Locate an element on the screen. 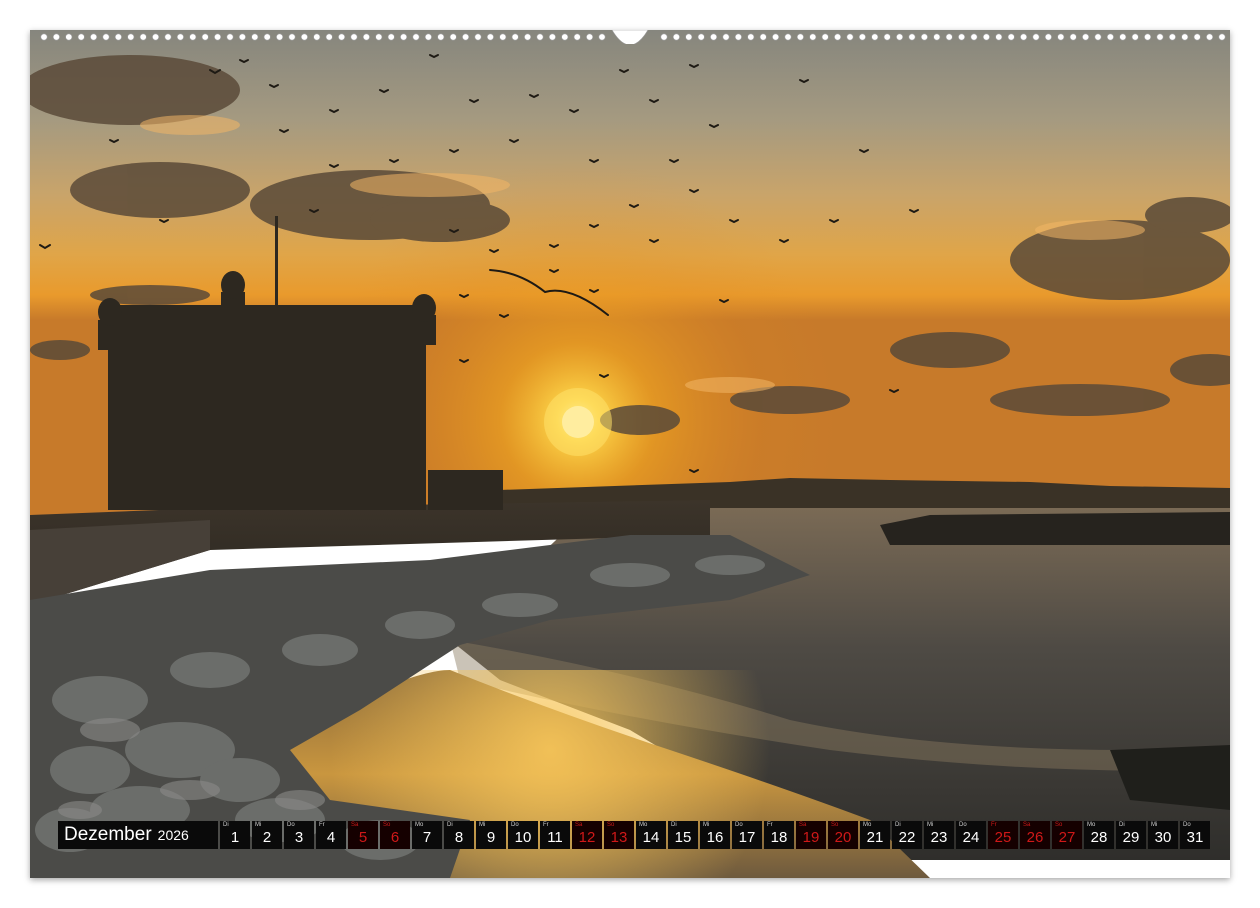  day-number: 29 is located at coordinates (1131, 837).